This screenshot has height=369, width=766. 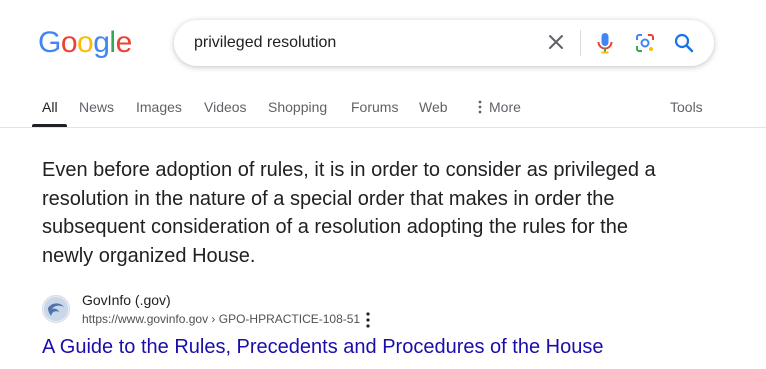 I want to click on tab-all: All, so click(x=50, y=107).